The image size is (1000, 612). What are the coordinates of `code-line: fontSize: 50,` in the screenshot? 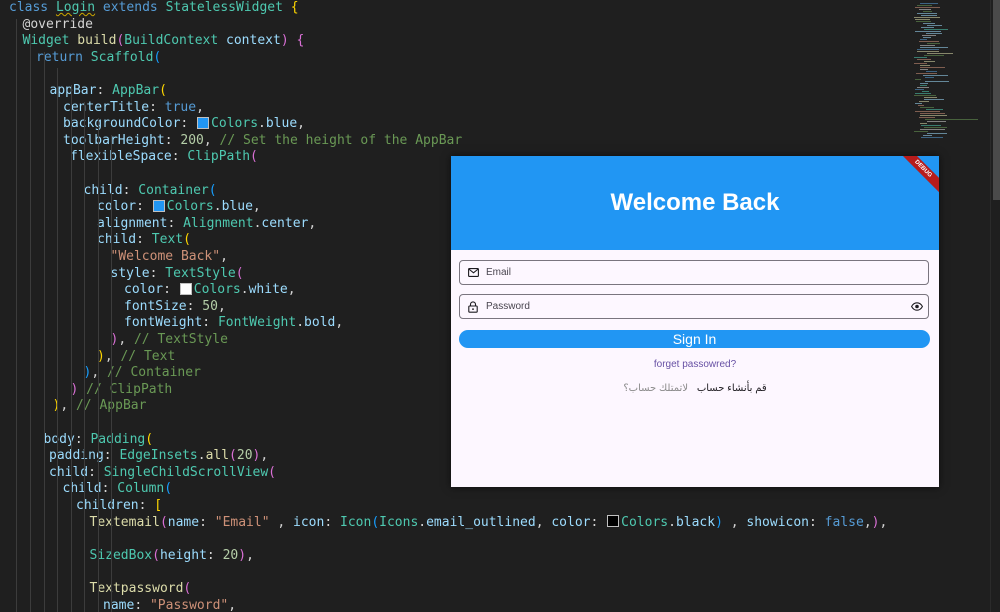 It's located at (175, 307).